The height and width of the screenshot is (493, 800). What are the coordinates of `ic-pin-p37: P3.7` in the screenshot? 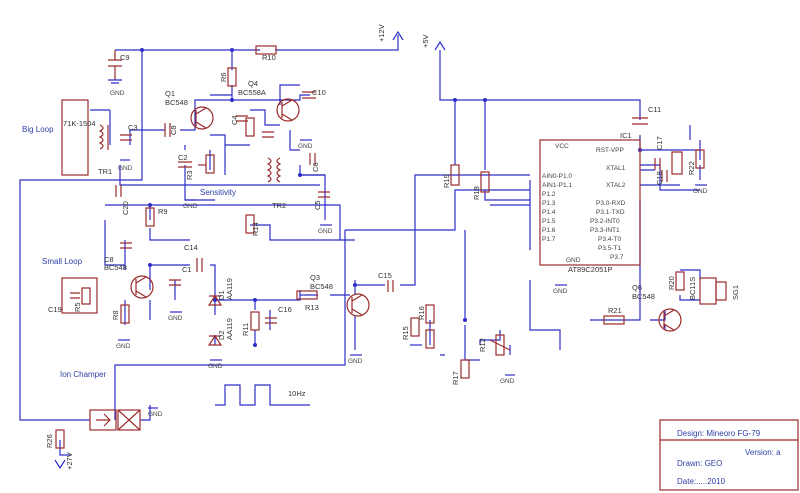 It's located at (617, 257).